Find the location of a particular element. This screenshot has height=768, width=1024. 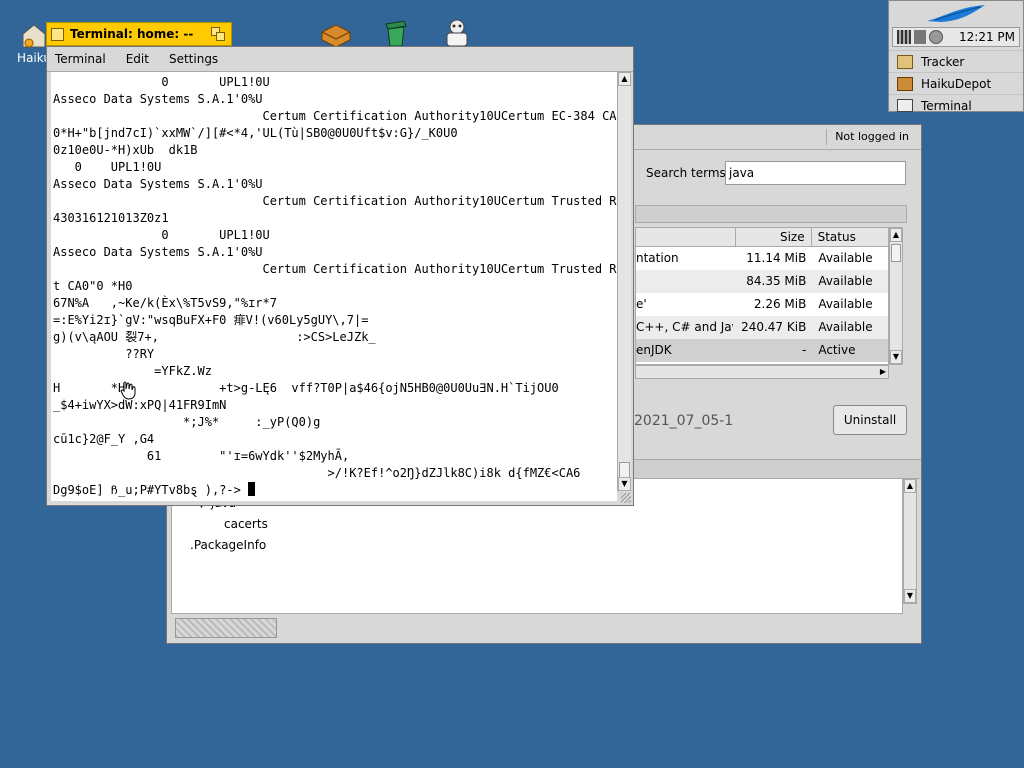

deskbar-app-tracker: Tracker is located at coordinates (956, 61).